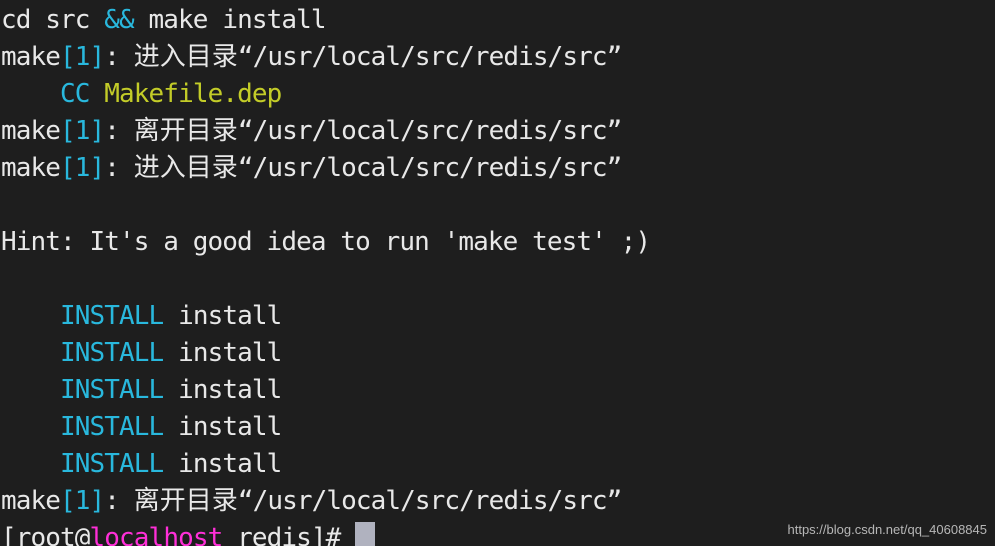  Describe the element at coordinates (193, 94) in the screenshot. I see `build-target: Makefile.dep` at that location.